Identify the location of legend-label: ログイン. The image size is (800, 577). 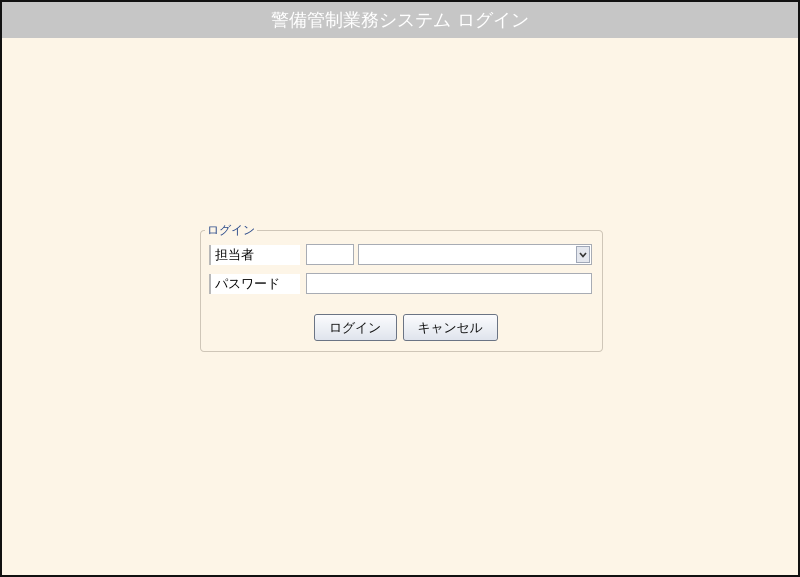
(231, 230).